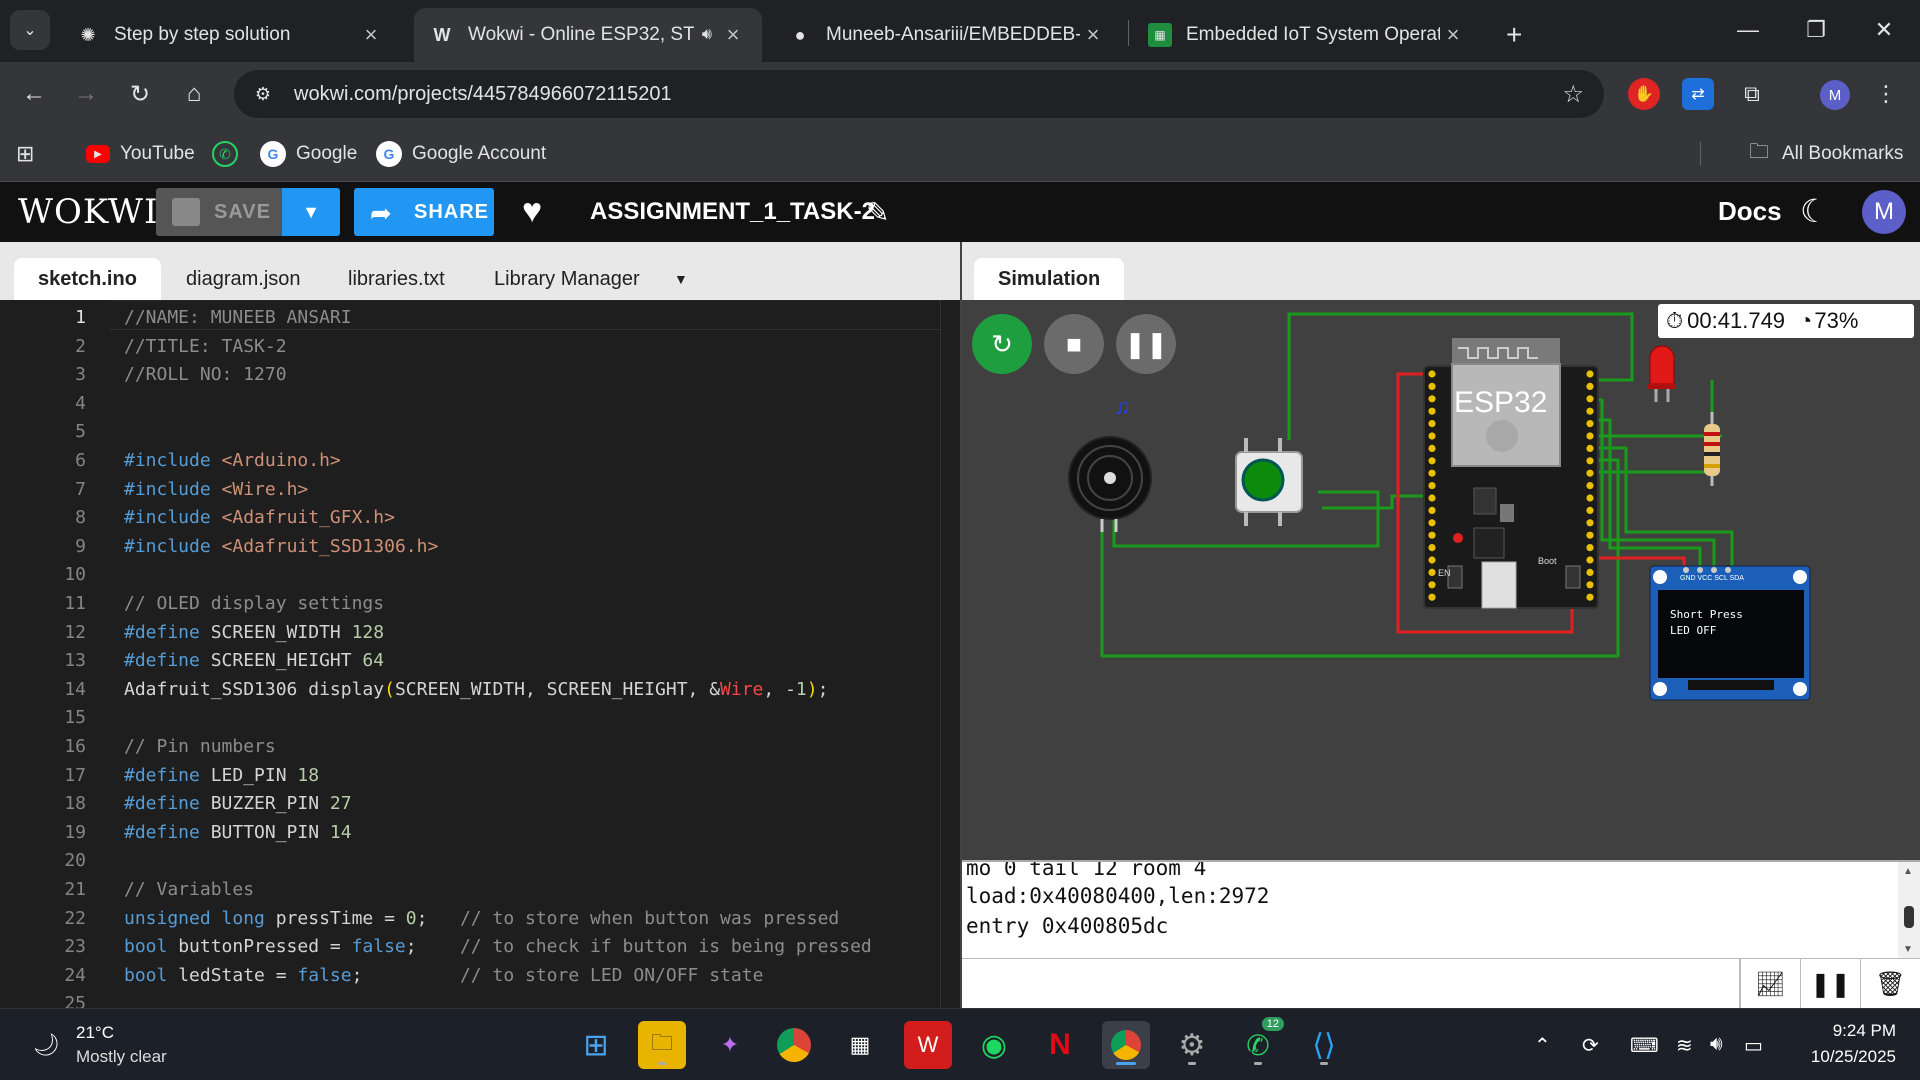 This screenshot has width=1920, height=1080. What do you see at coordinates (1110, 484) in the screenshot?
I see `buzzer` at bounding box center [1110, 484].